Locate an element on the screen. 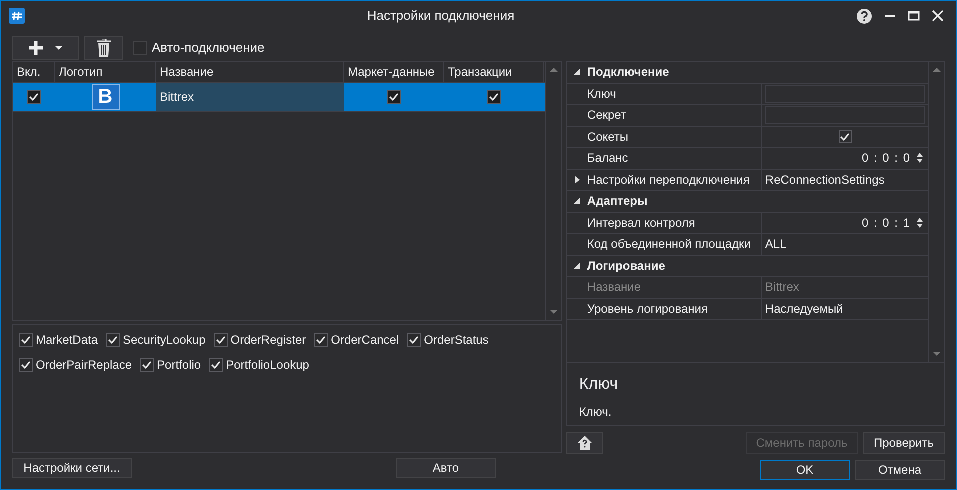 Image resolution: width=957 pixels, height=490 pixels. window-title: Настройки подключения is located at coordinates (441, 16).